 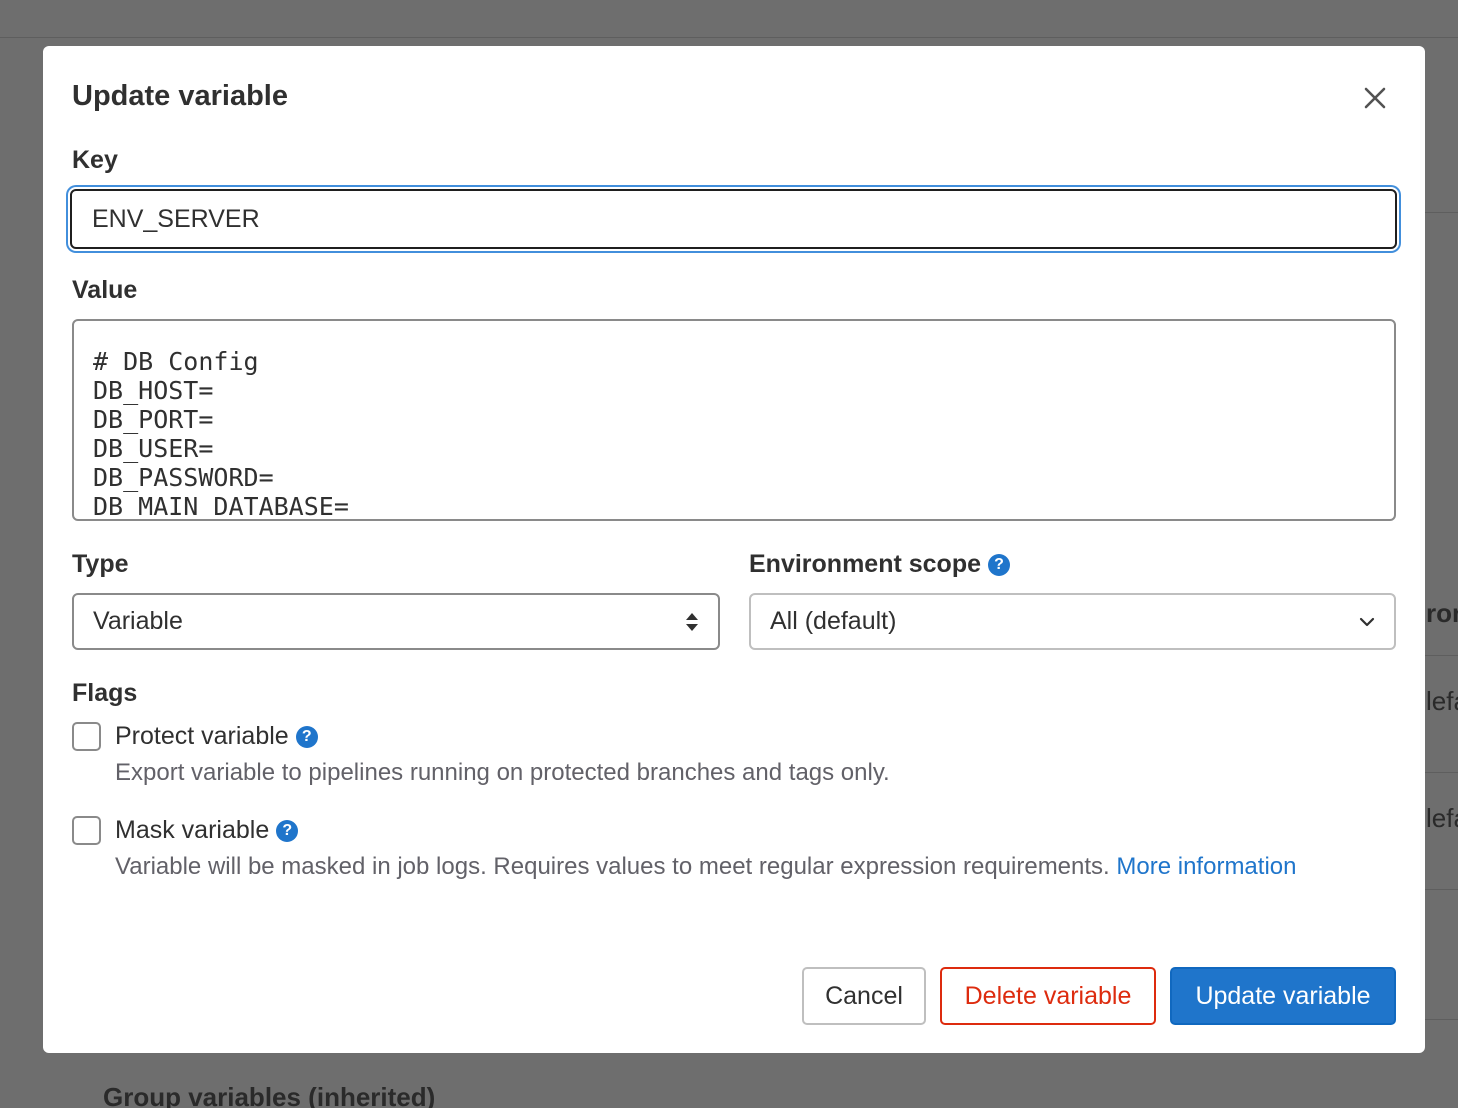 What do you see at coordinates (180, 96) in the screenshot?
I see `modal-title: Update variable` at bounding box center [180, 96].